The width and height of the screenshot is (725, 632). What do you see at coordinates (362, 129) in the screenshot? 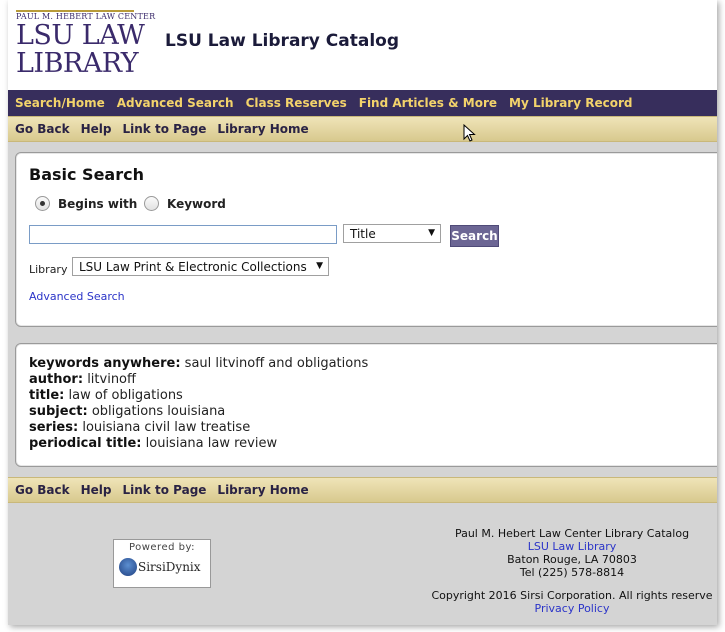
I see `subnav-top: Go Back Help Link to Page Library Home` at bounding box center [362, 129].